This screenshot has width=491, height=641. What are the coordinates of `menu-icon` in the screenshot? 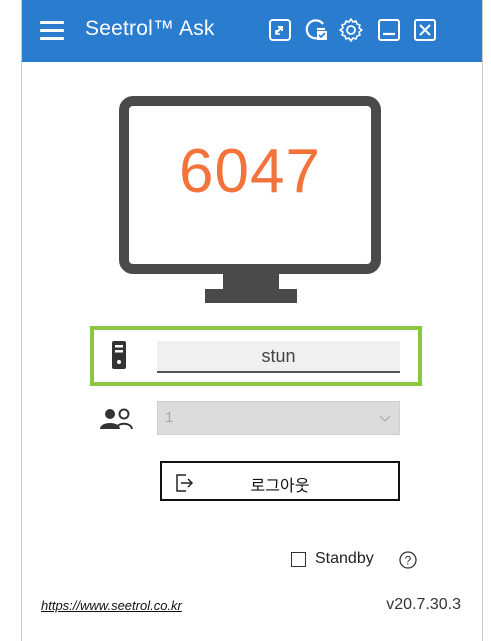 It's located at (52, 31).